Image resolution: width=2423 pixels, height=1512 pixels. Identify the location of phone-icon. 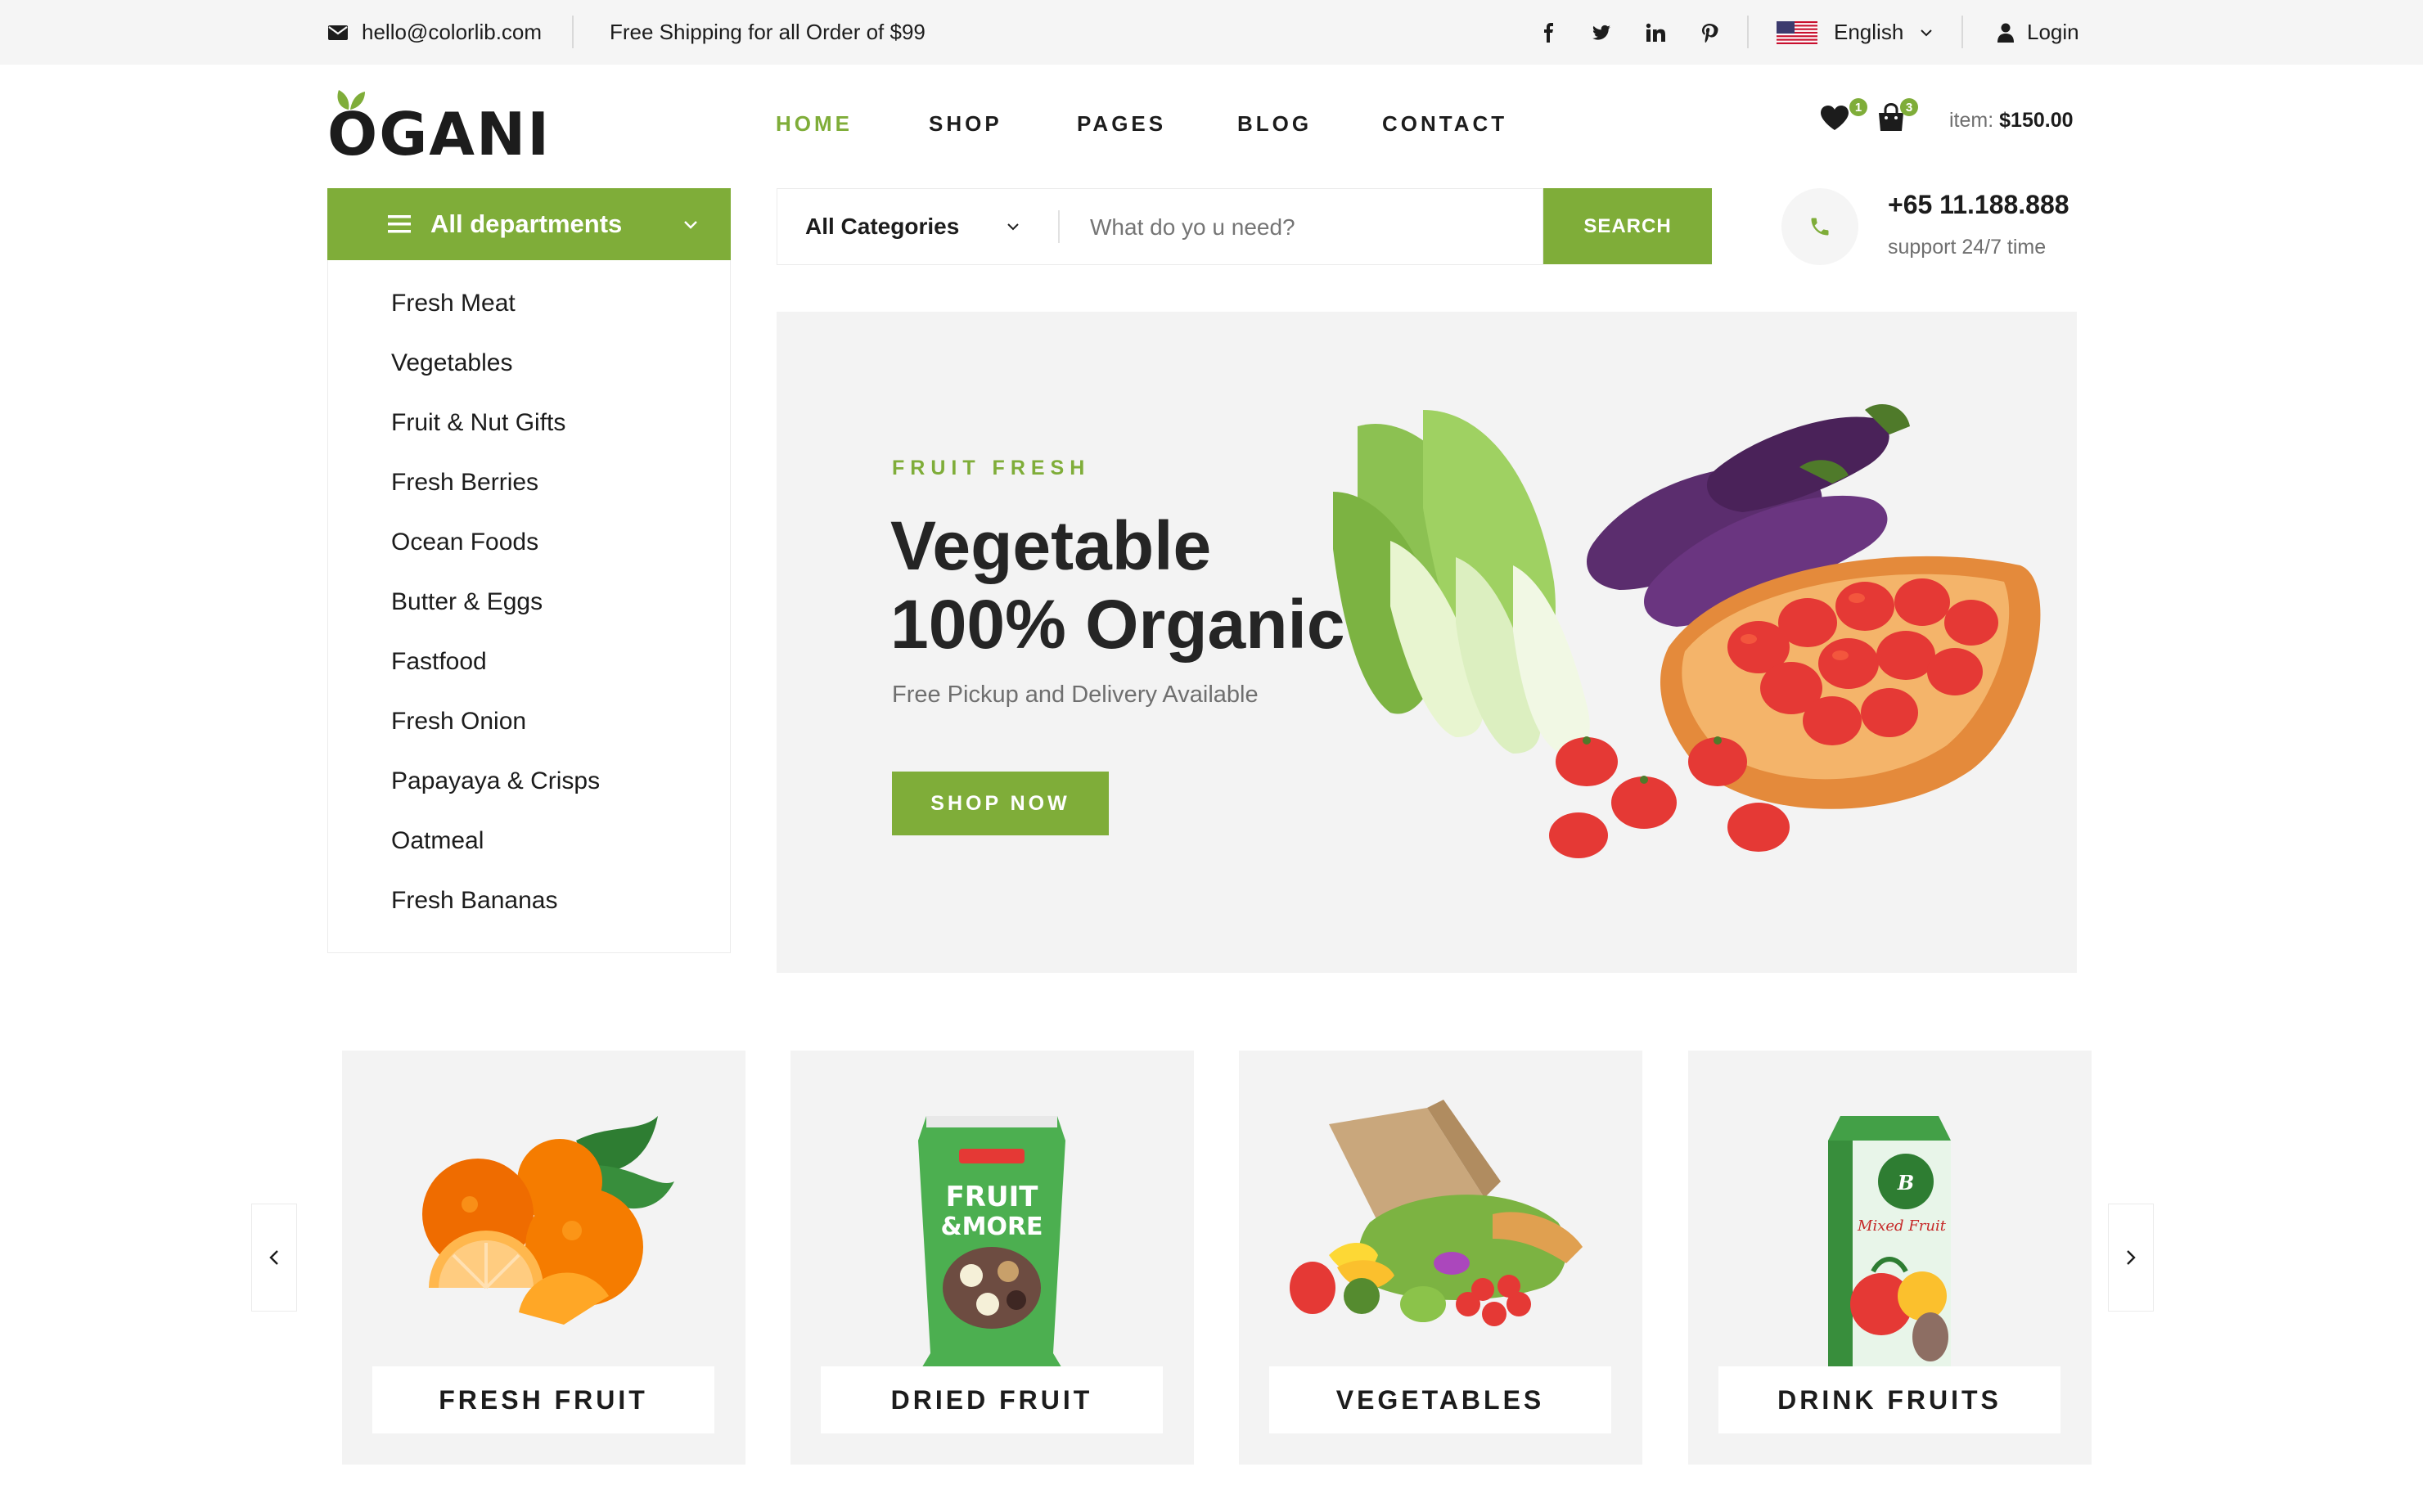
(1820, 227).